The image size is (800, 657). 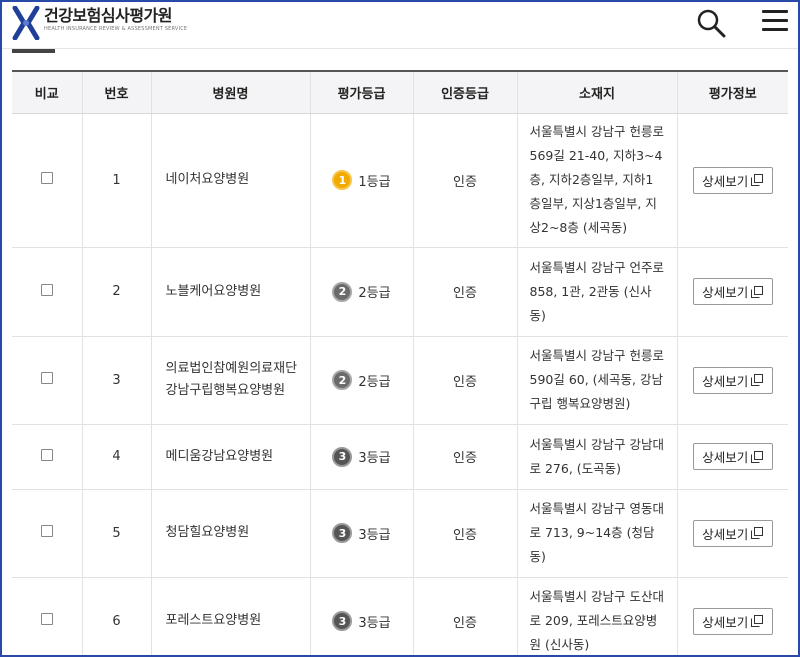 I want to click on hospital-name: 포레스트요양병원, so click(x=230, y=616).